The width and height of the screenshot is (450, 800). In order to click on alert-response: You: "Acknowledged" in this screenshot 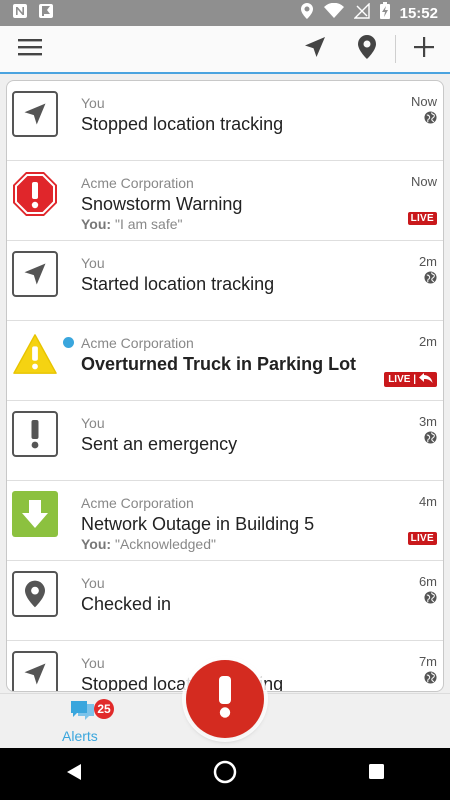, I will do `click(148, 544)`.